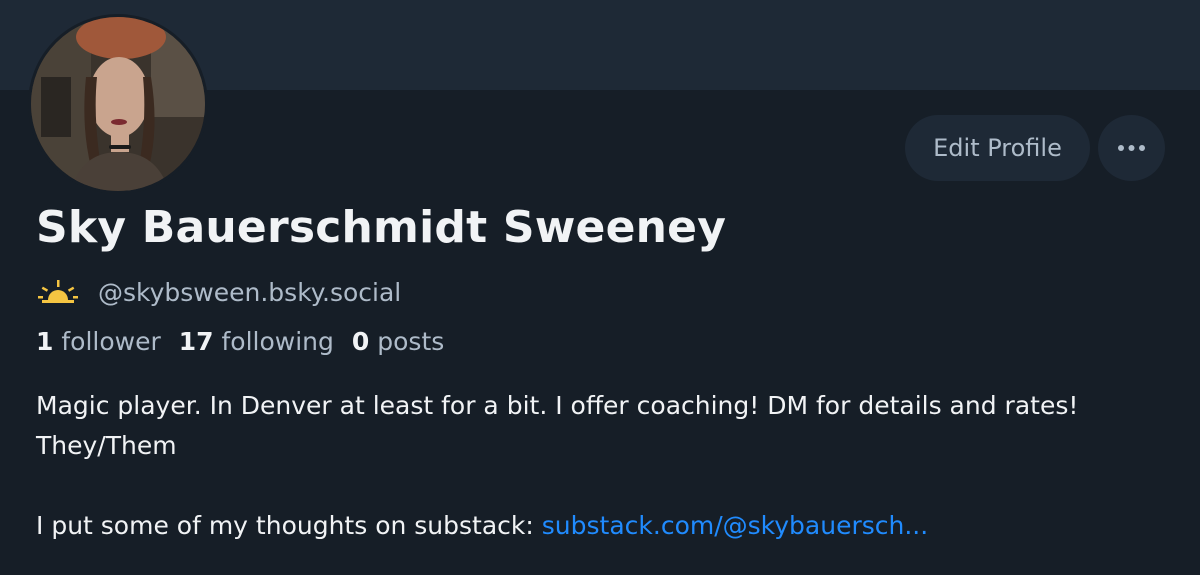 This screenshot has height=575, width=1200. What do you see at coordinates (277, 341) in the screenshot?
I see `following-label: following` at bounding box center [277, 341].